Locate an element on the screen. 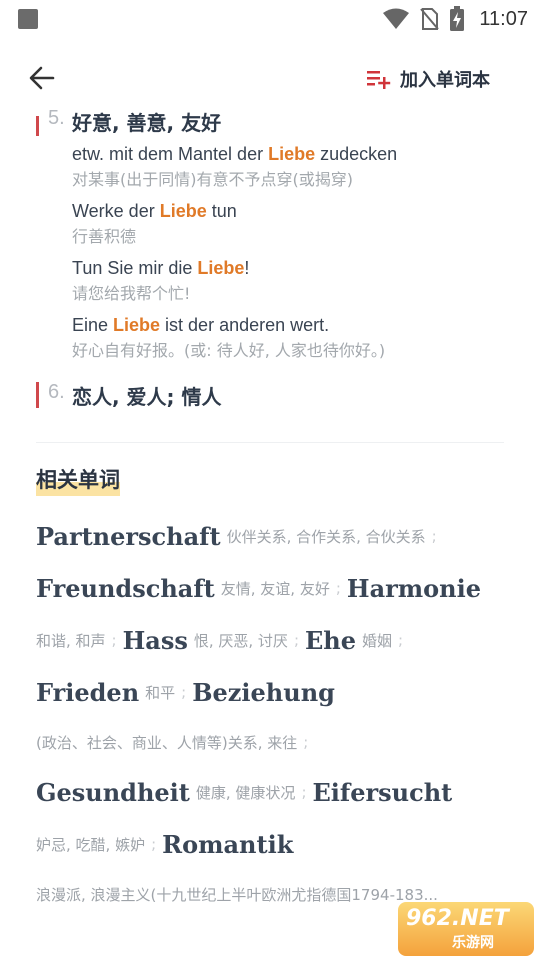 The height and width of the screenshot is (960, 540). example-chinese: 请您给我帮个忙! is located at coordinates (131, 293).